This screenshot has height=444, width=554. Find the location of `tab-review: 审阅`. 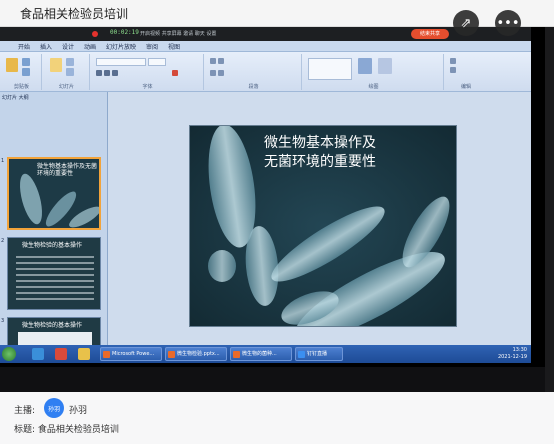

tab-review: 审阅 is located at coordinates (152, 46).